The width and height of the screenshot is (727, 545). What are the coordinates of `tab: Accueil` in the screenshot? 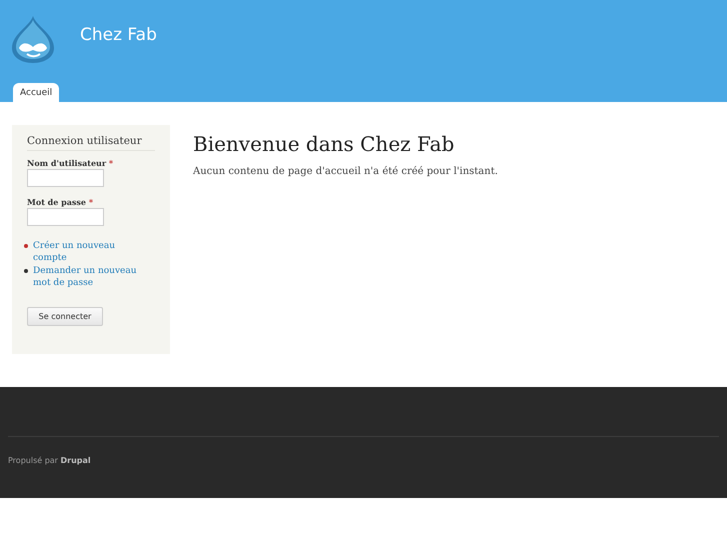 It's located at (36, 92).